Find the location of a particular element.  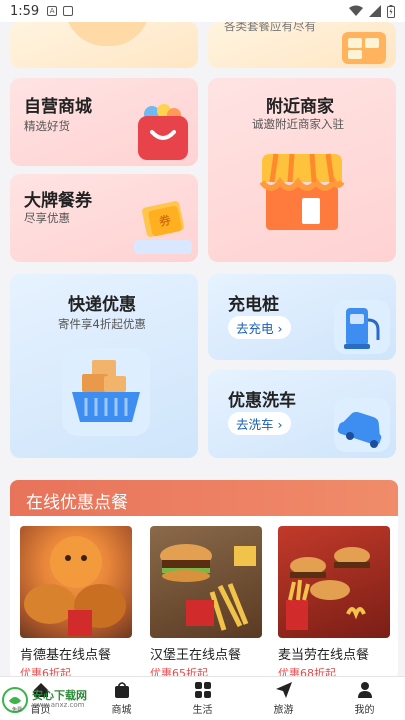

car-wash-card-title: 优惠洗车 is located at coordinates (262, 401).